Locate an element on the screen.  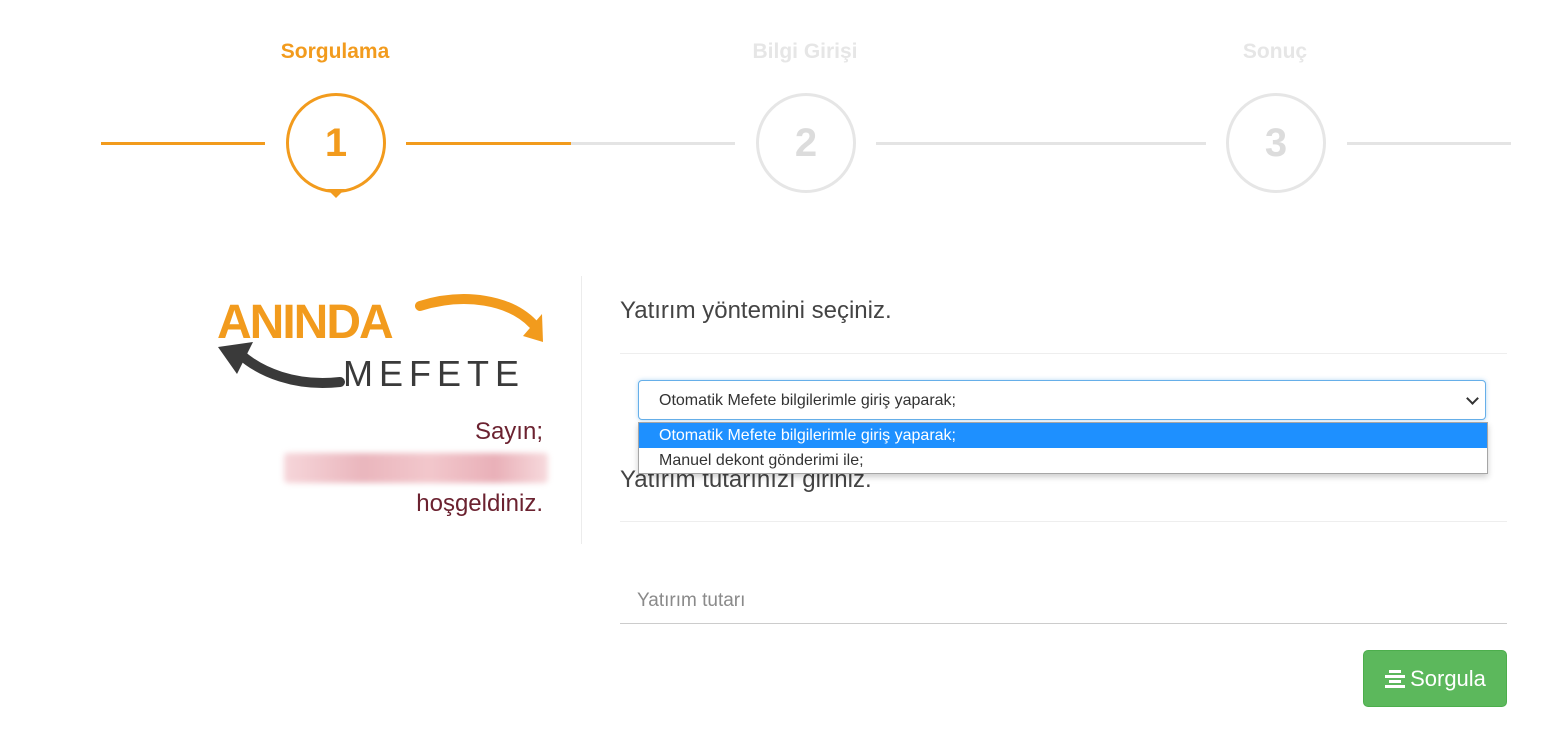
step-3-label: Sonuç is located at coordinates (1275, 51).